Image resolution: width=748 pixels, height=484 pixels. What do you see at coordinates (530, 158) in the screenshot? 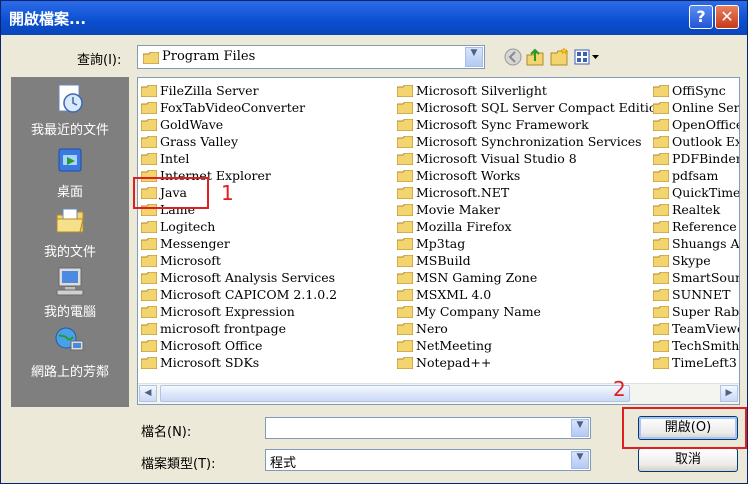
I see `file-list-item: Microsoft Visual Studio 8` at bounding box center [530, 158].